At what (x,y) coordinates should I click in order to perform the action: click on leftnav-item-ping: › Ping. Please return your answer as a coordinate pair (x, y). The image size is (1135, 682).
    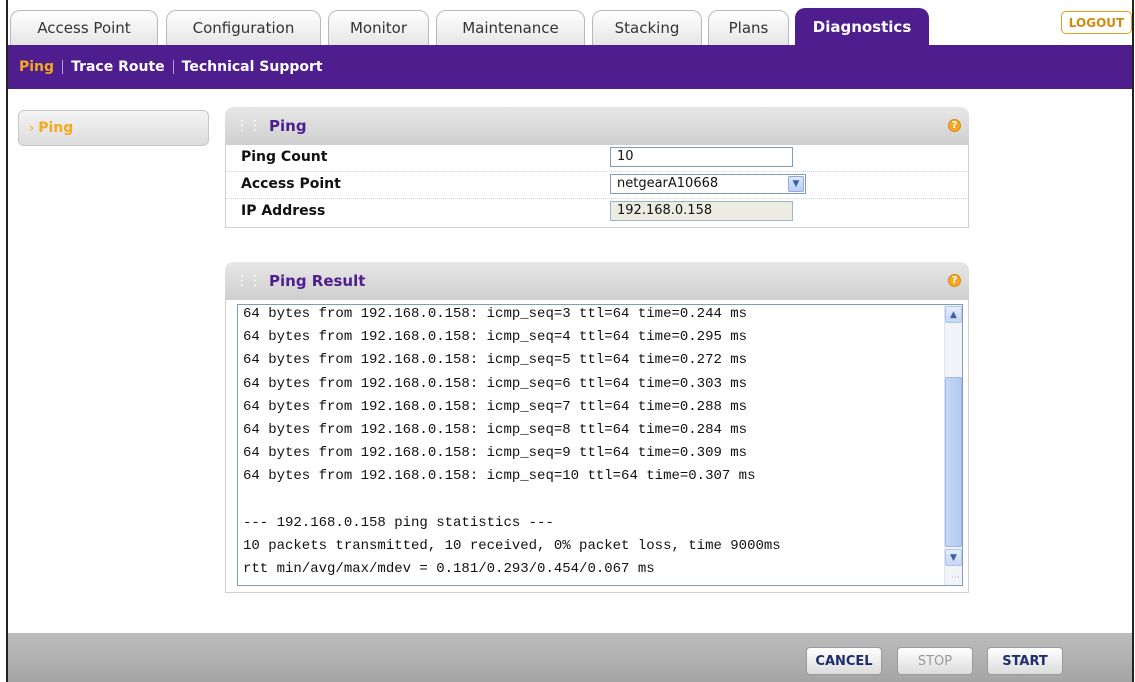
    Looking at the image, I should click on (113, 128).